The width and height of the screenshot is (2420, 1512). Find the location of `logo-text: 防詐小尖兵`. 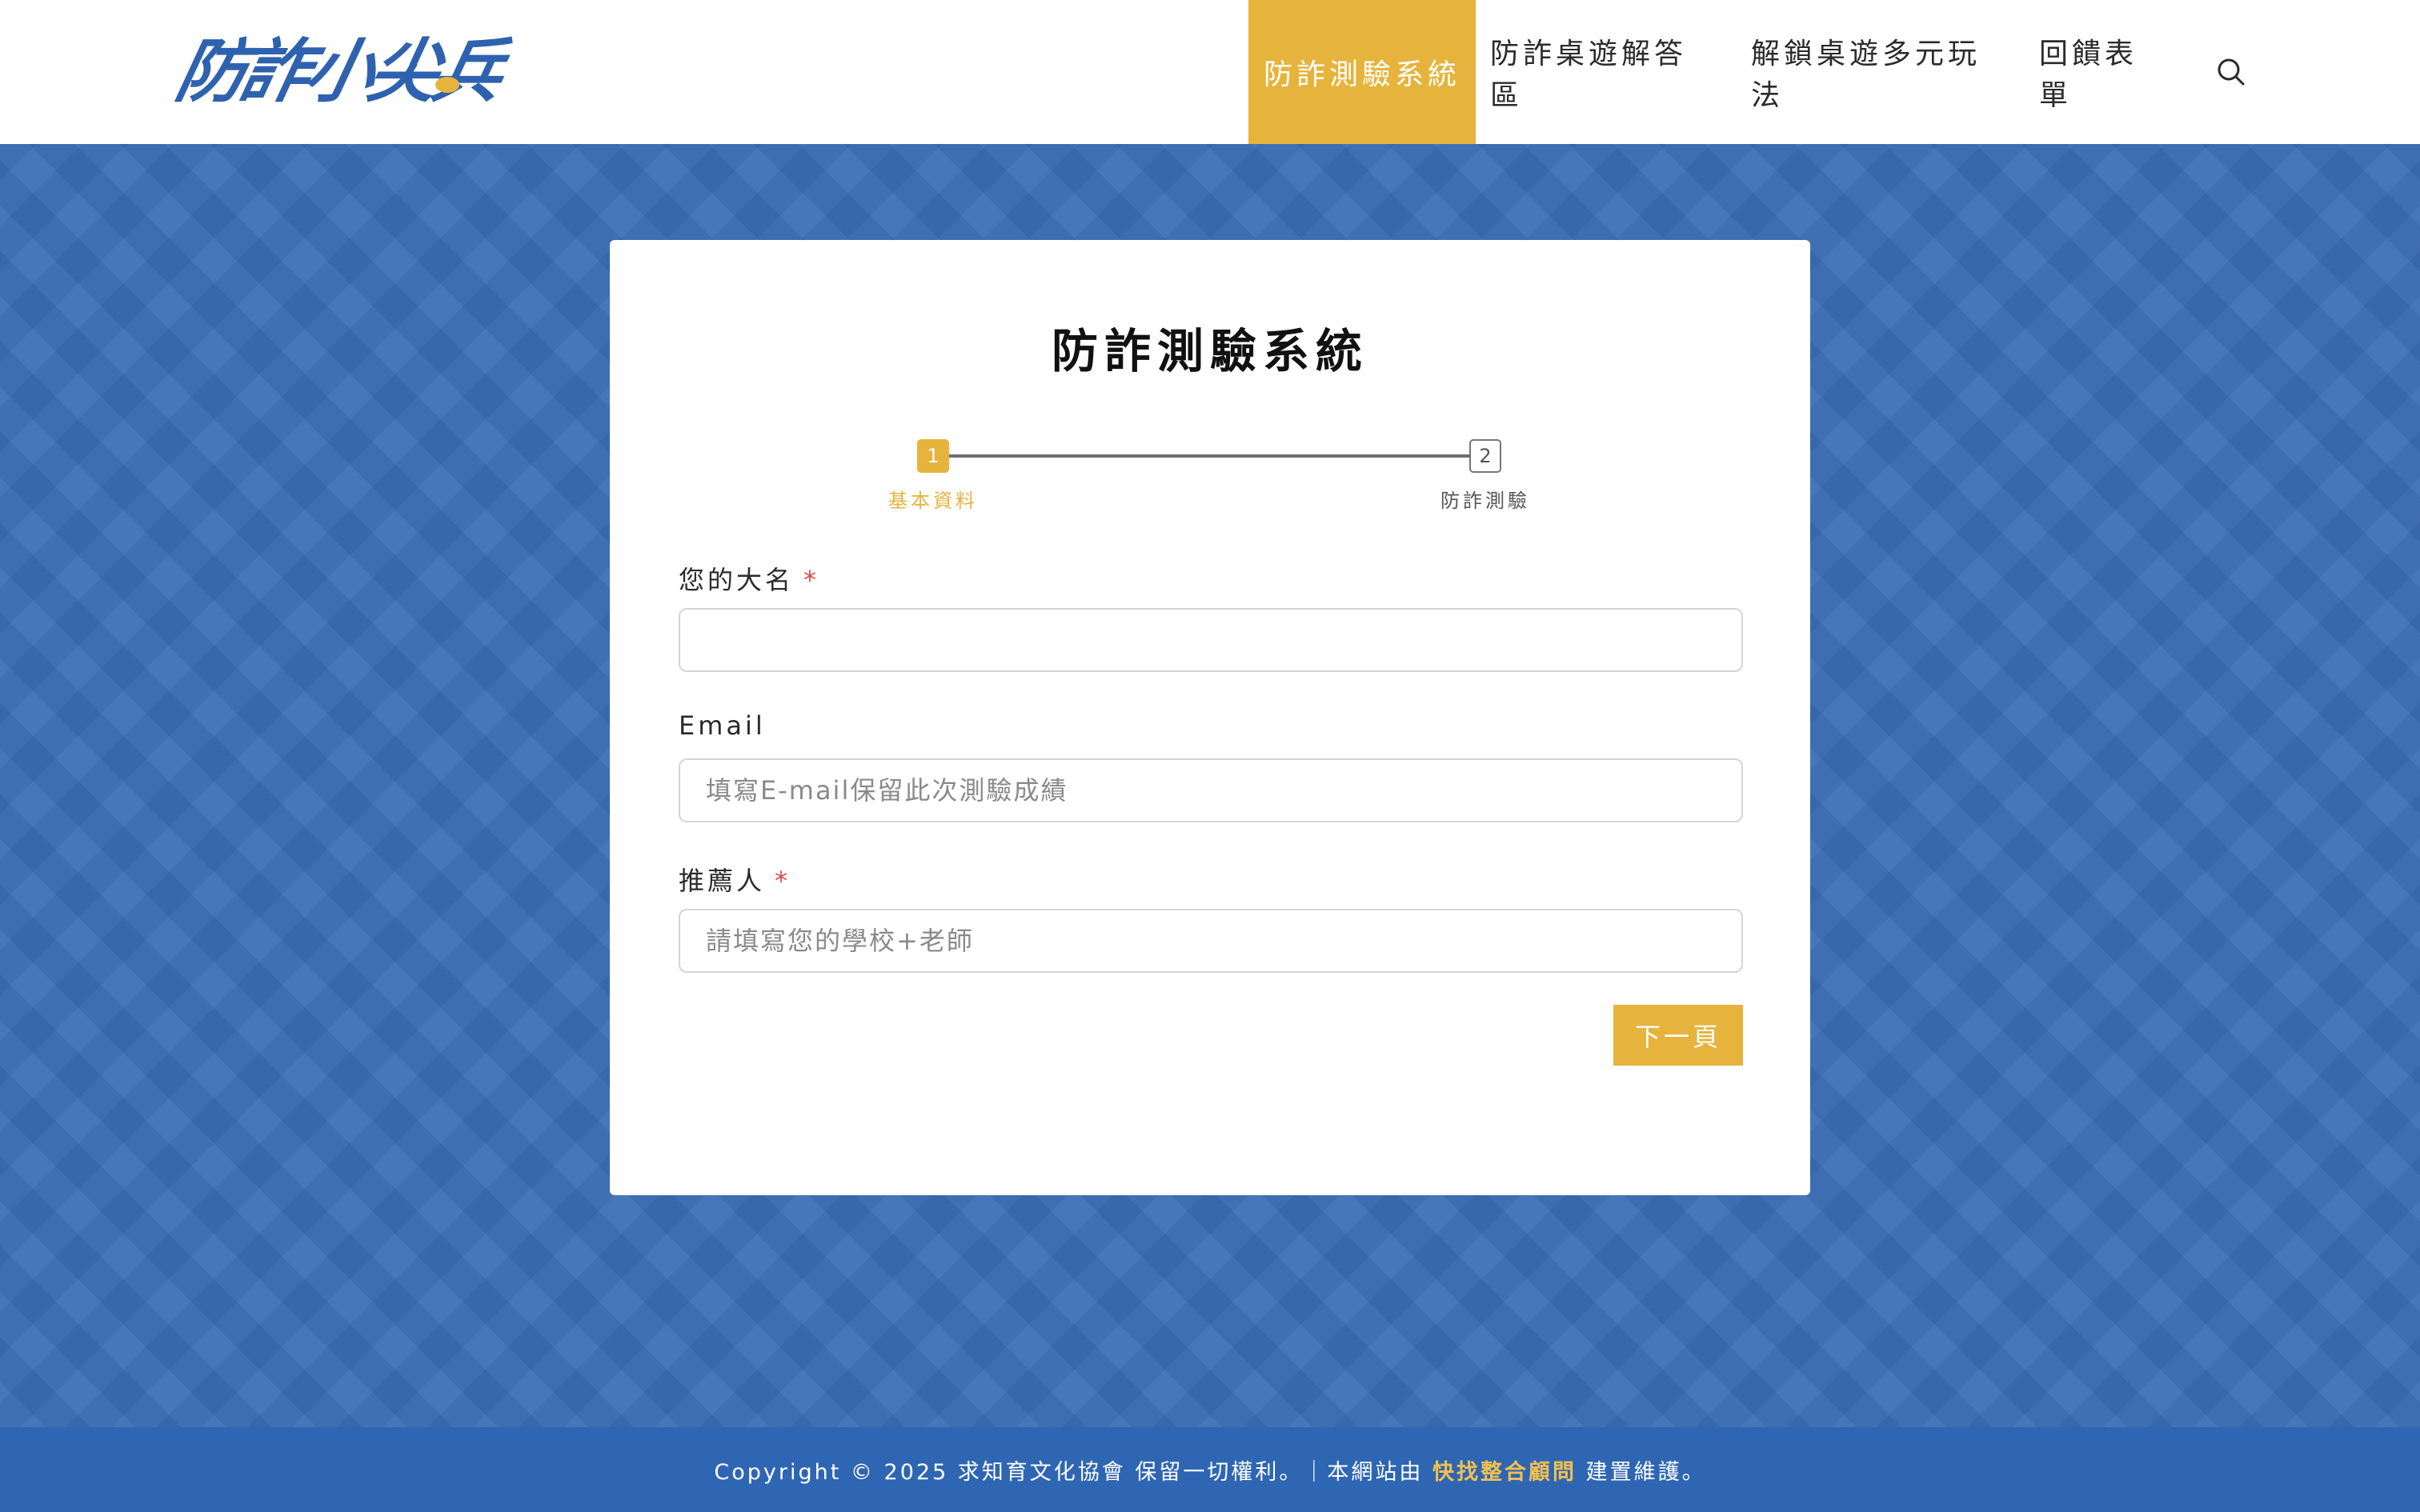

logo-text: 防詐小尖兵 is located at coordinates (338, 72).